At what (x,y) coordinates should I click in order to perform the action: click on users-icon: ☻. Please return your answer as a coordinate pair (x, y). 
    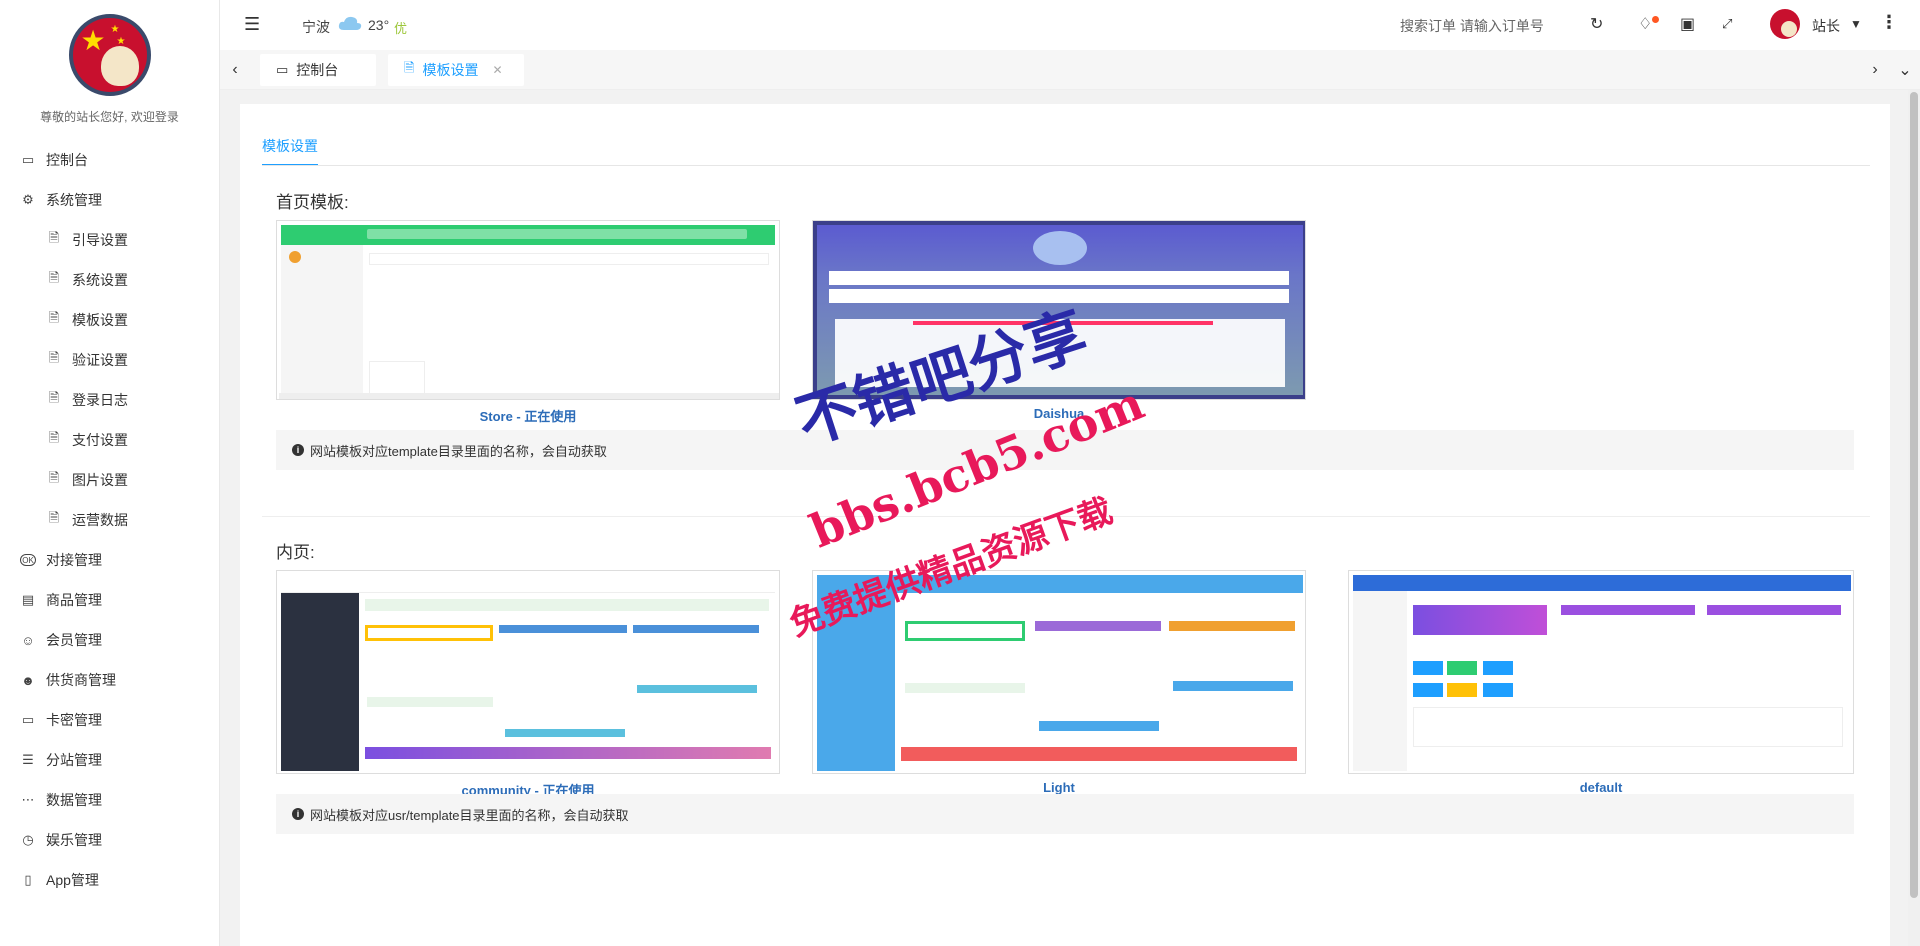
    Looking at the image, I should click on (28, 680).